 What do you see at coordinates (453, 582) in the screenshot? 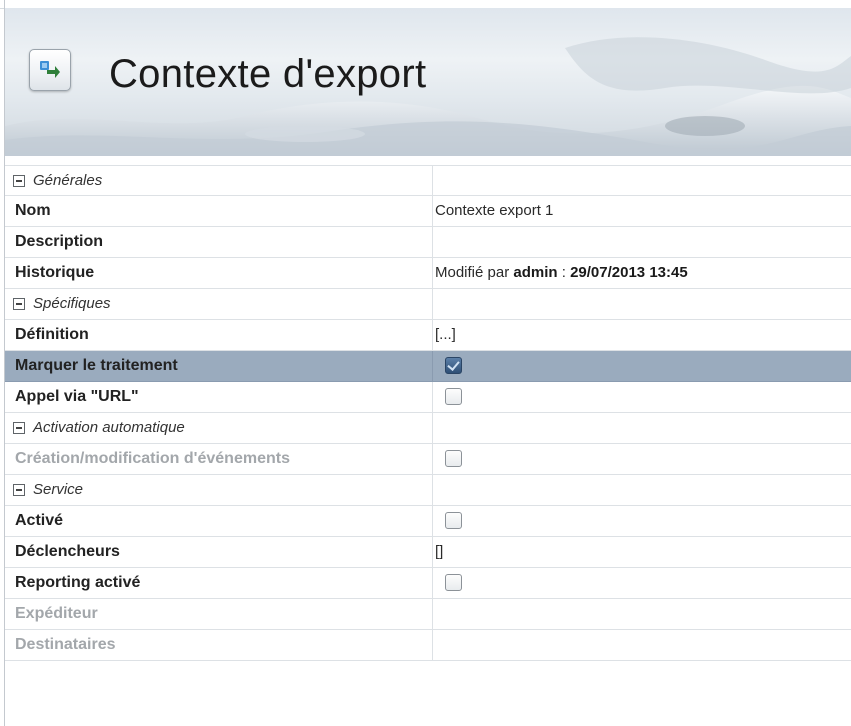
I see `reporting-checkbox` at bounding box center [453, 582].